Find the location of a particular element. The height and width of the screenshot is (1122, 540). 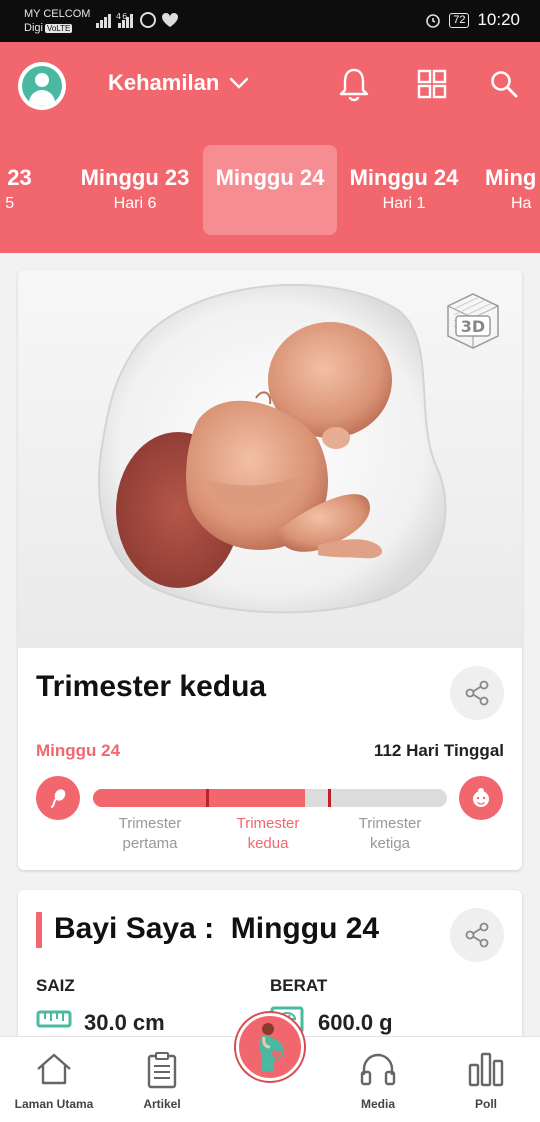

conception-marker is located at coordinates (58, 798).